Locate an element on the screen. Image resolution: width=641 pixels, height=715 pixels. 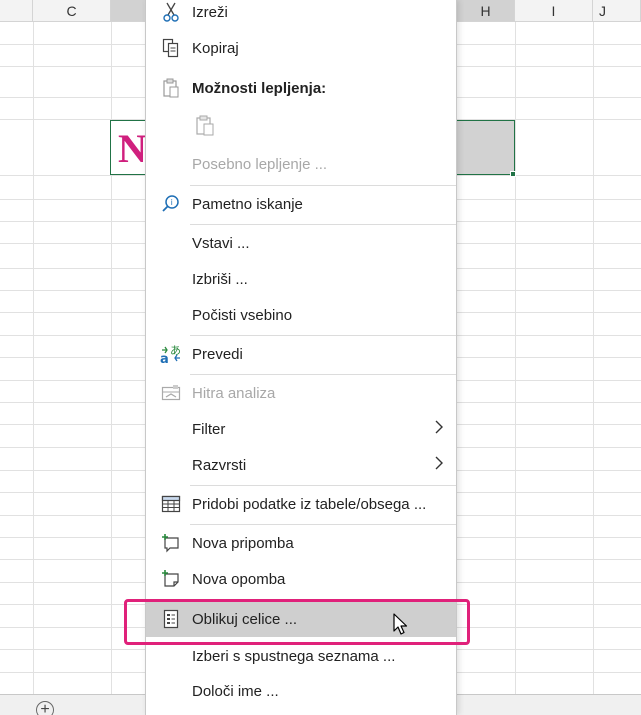
copy-icon is located at coordinates (171, 48).